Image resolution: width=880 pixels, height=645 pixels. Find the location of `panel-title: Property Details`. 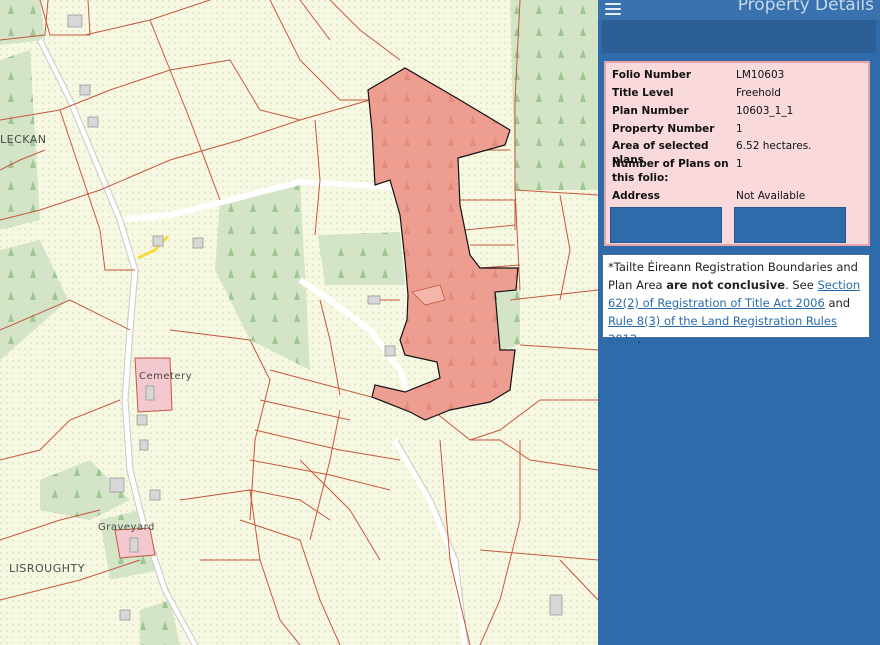

panel-title: Property Details is located at coordinates (805, 7).